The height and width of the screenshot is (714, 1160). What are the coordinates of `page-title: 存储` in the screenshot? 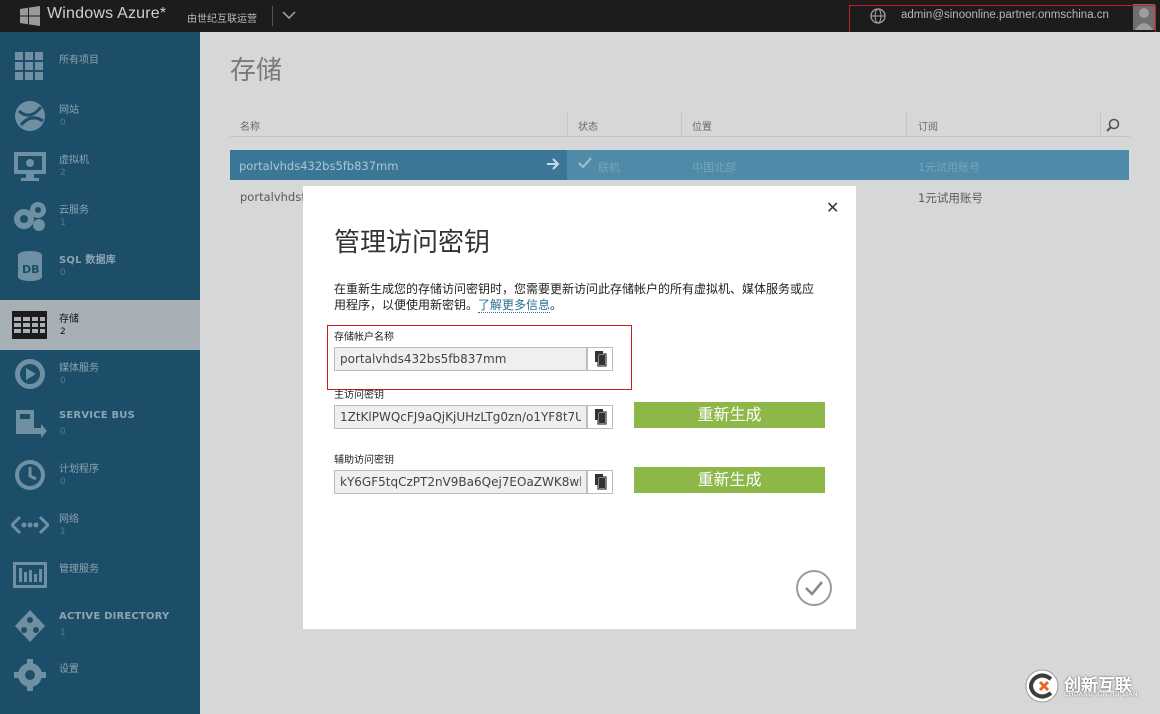 It's located at (256, 71).